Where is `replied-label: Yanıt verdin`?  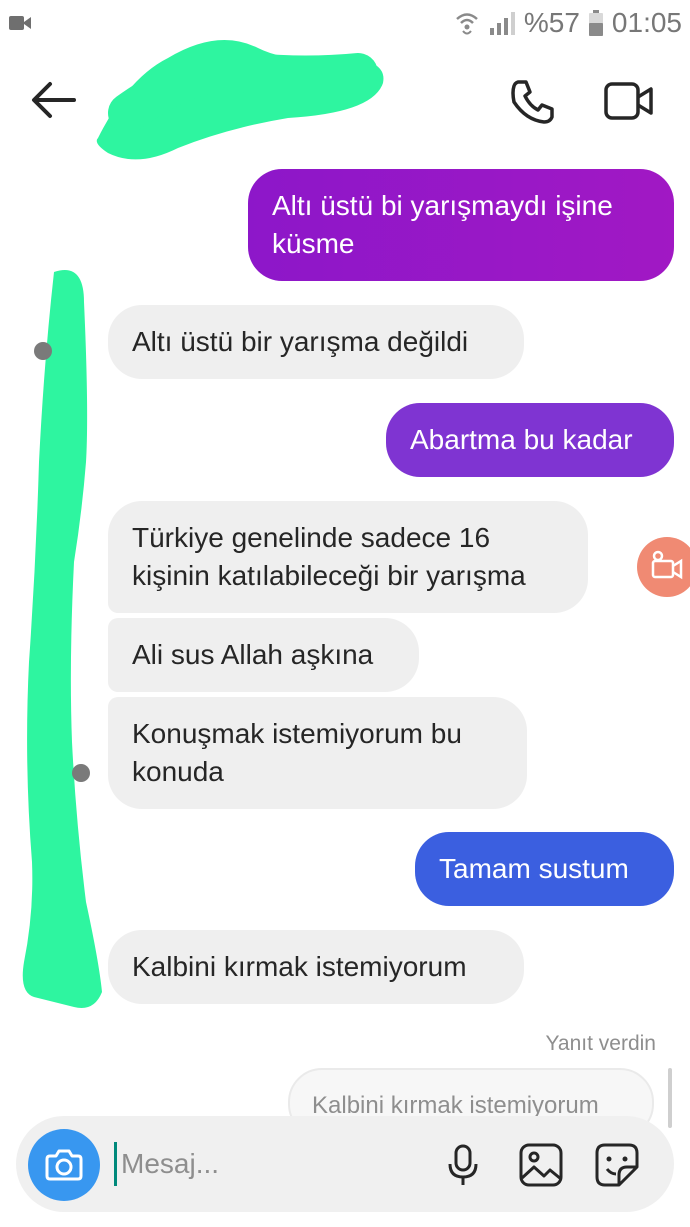 replied-label: Yanıt verdin is located at coordinates (600, 1043).